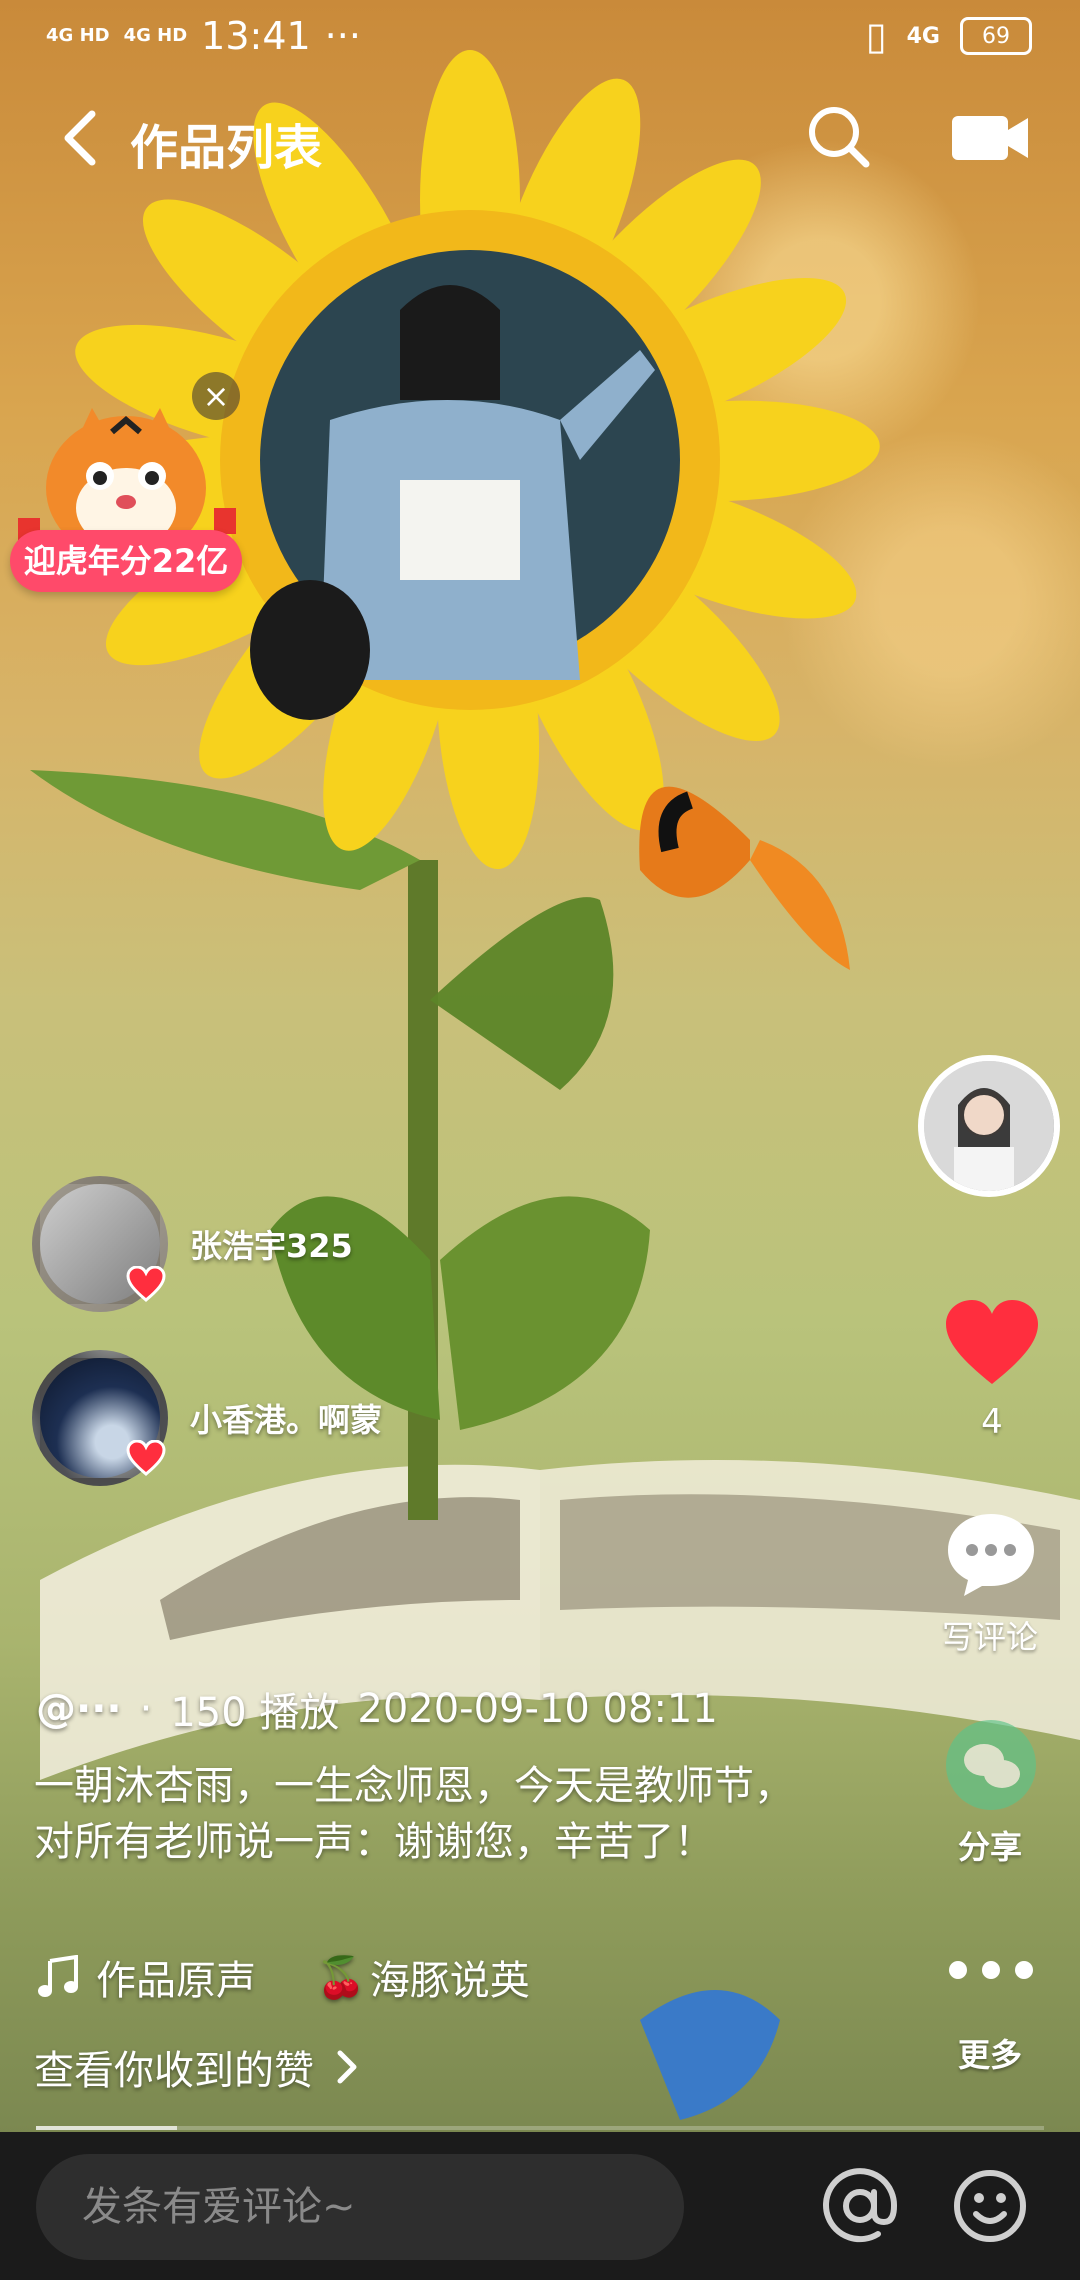 The height and width of the screenshot is (2280, 1080). I want to click on cherry-icon: 🍒, so click(341, 1977).